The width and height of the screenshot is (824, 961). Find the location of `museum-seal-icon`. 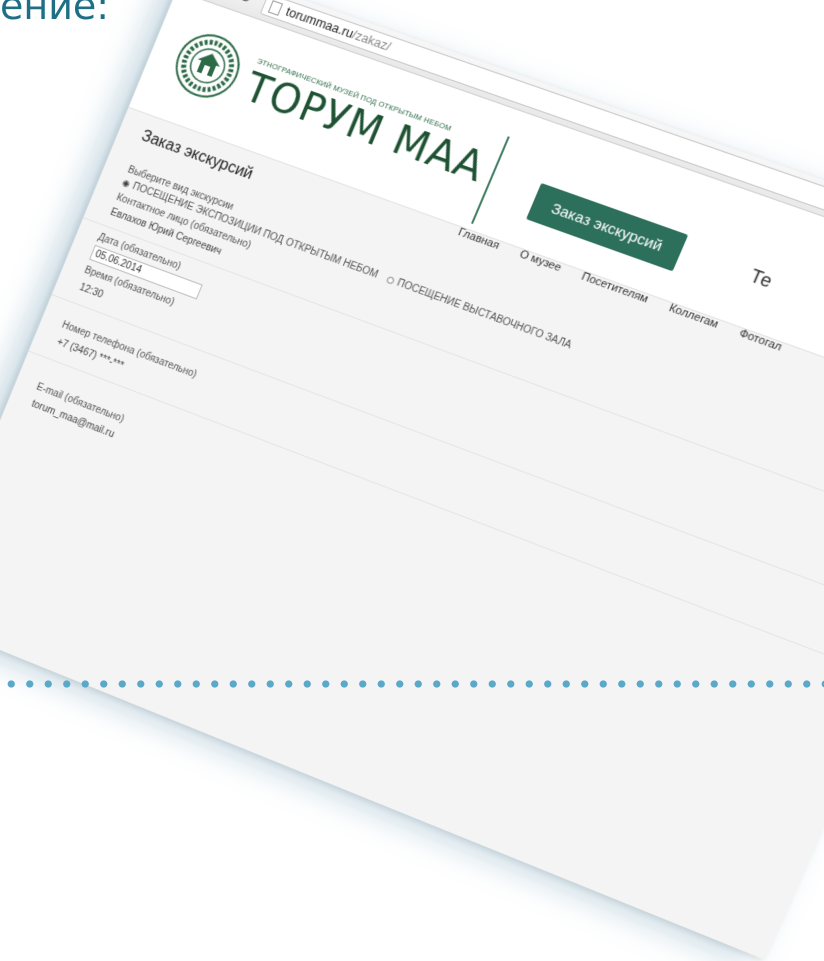

museum-seal-icon is located at coordinates (208, 66).